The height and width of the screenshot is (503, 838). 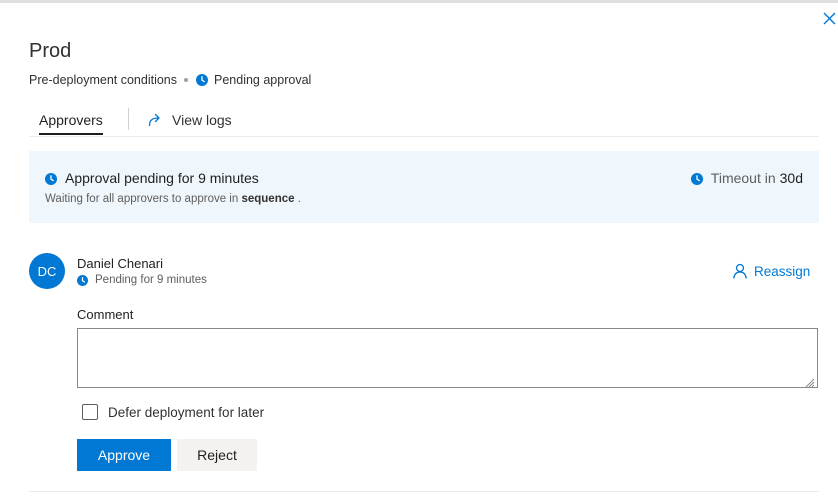 What do you see at coordinates (154, 120) in the screenshot?
I see `share-arrow-icon` at bounding box center [154, 120].